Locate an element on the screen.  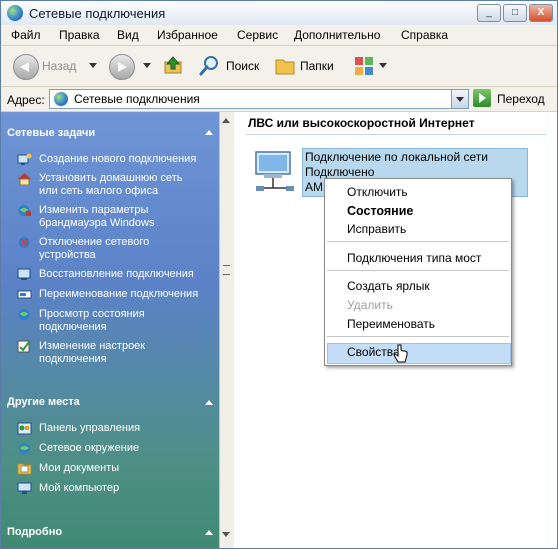
maximize-button: □ is located at coordinates (515, 13).